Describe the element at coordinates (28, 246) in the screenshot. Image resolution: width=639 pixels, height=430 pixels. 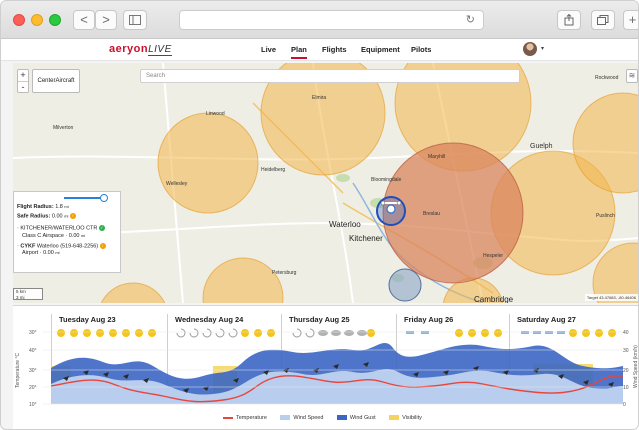
I see `airspace2-code: CYKF` at that location.